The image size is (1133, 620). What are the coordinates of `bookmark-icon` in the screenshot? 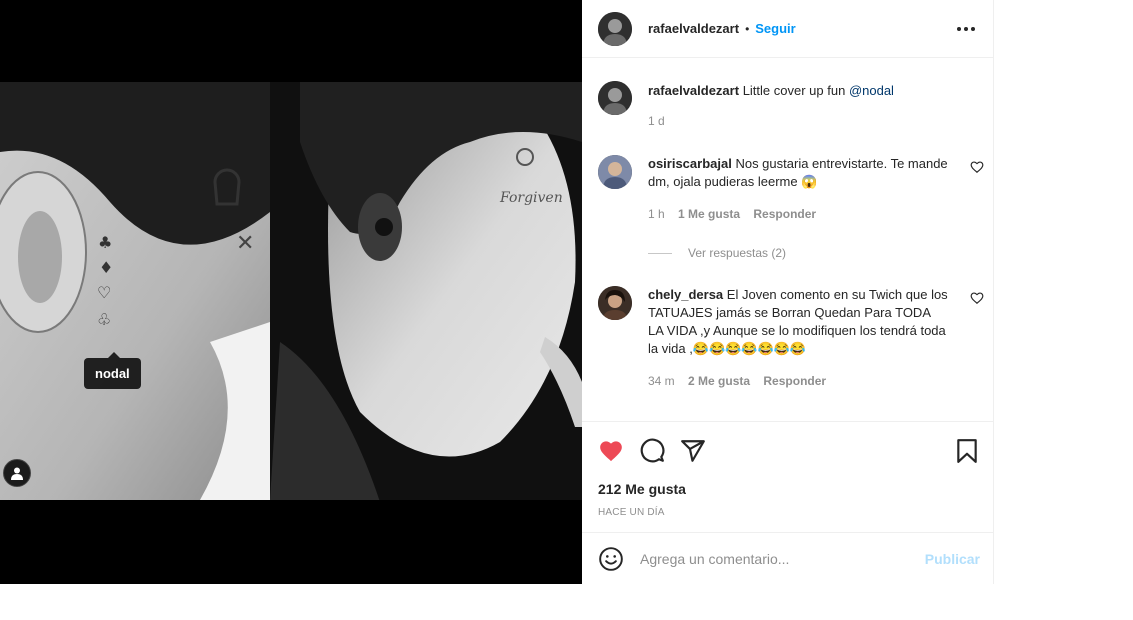 It's located at (967, 451).